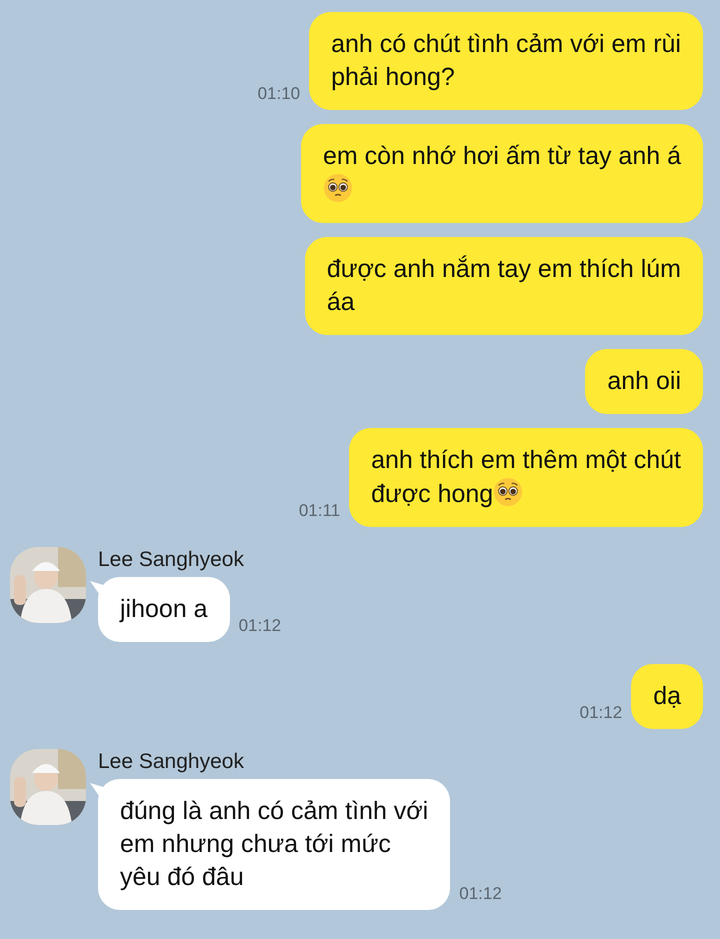 The height and width of the screenshot is (939, 720). Describe the element at coordinates (501, 156) in the screenshot. I see `message-text: em còn nhớ hơi ấm từ tay anh á` at that location.